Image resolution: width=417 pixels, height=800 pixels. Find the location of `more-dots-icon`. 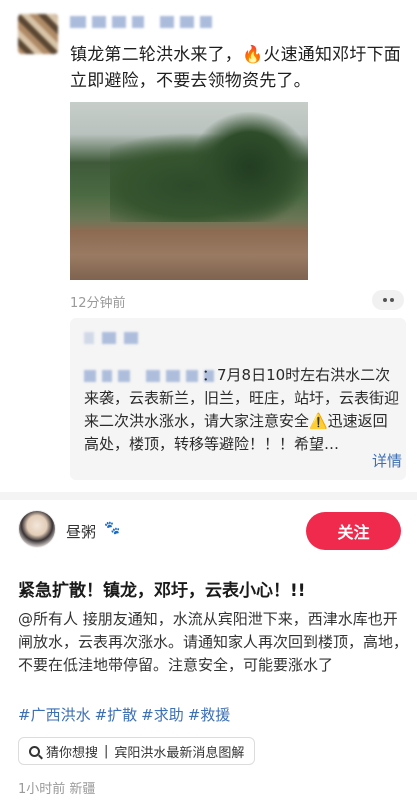

more-dots-icon is located at coordinates (384, 300).